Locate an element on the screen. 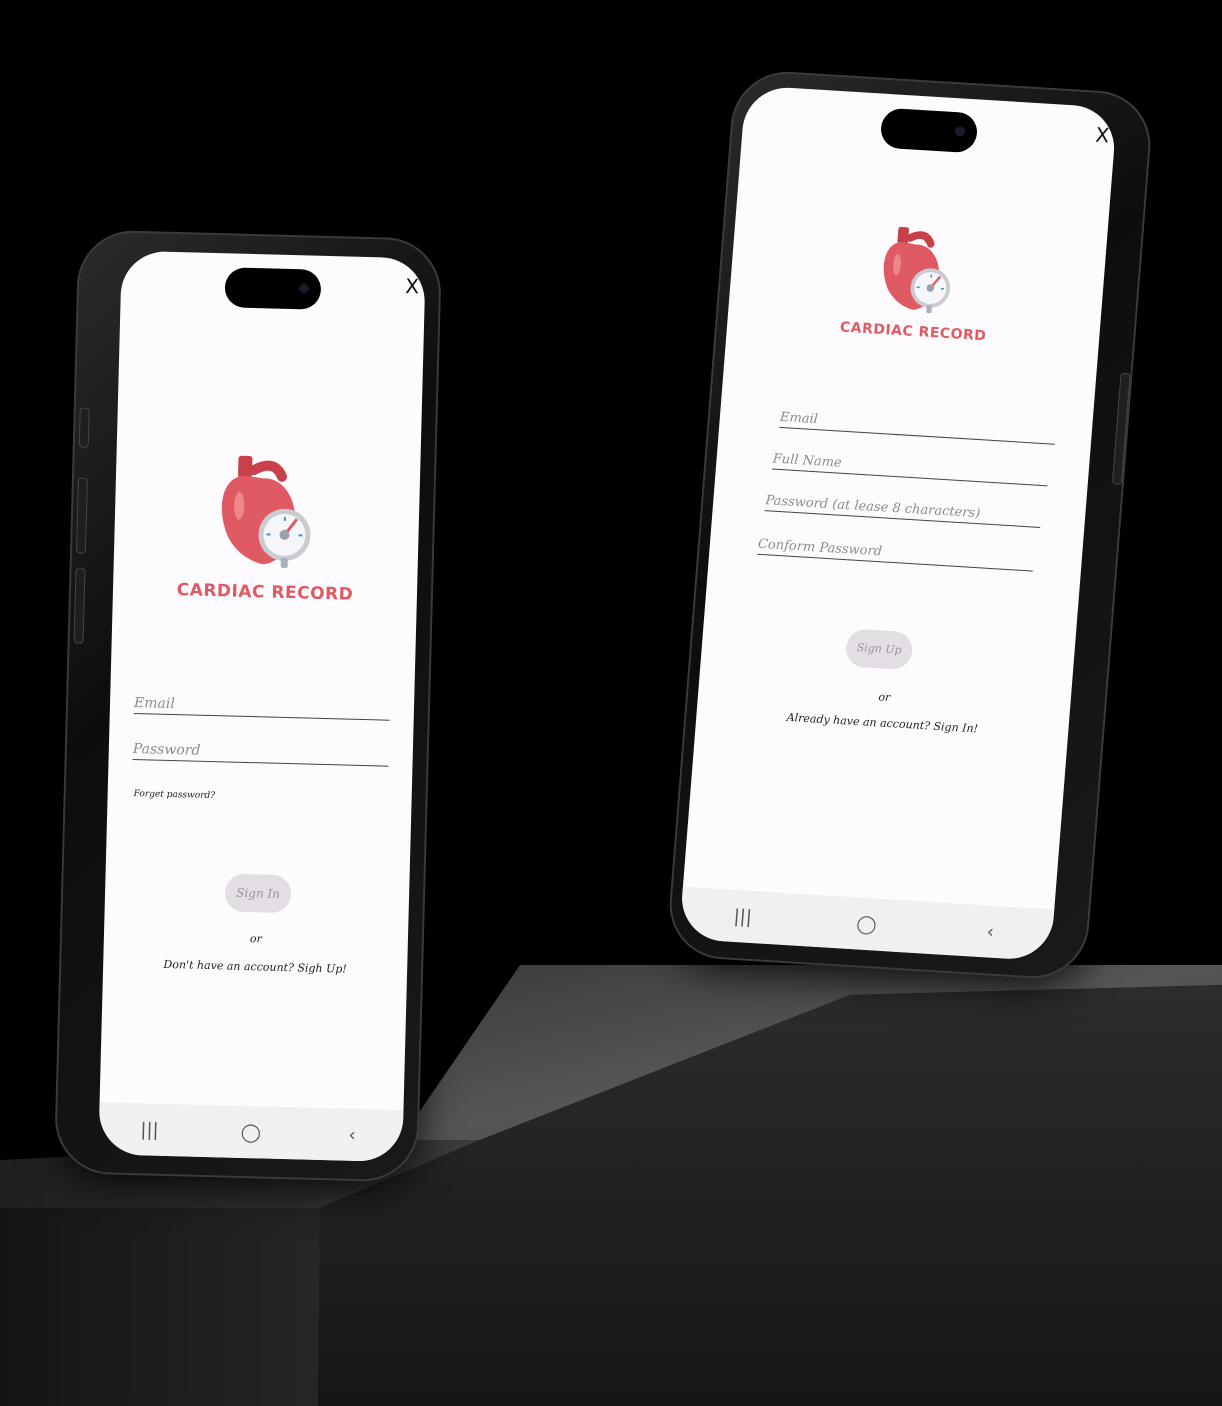 This screenshot has width=1222, height=1406. volume-down-button is located at coordinates (79, 605).